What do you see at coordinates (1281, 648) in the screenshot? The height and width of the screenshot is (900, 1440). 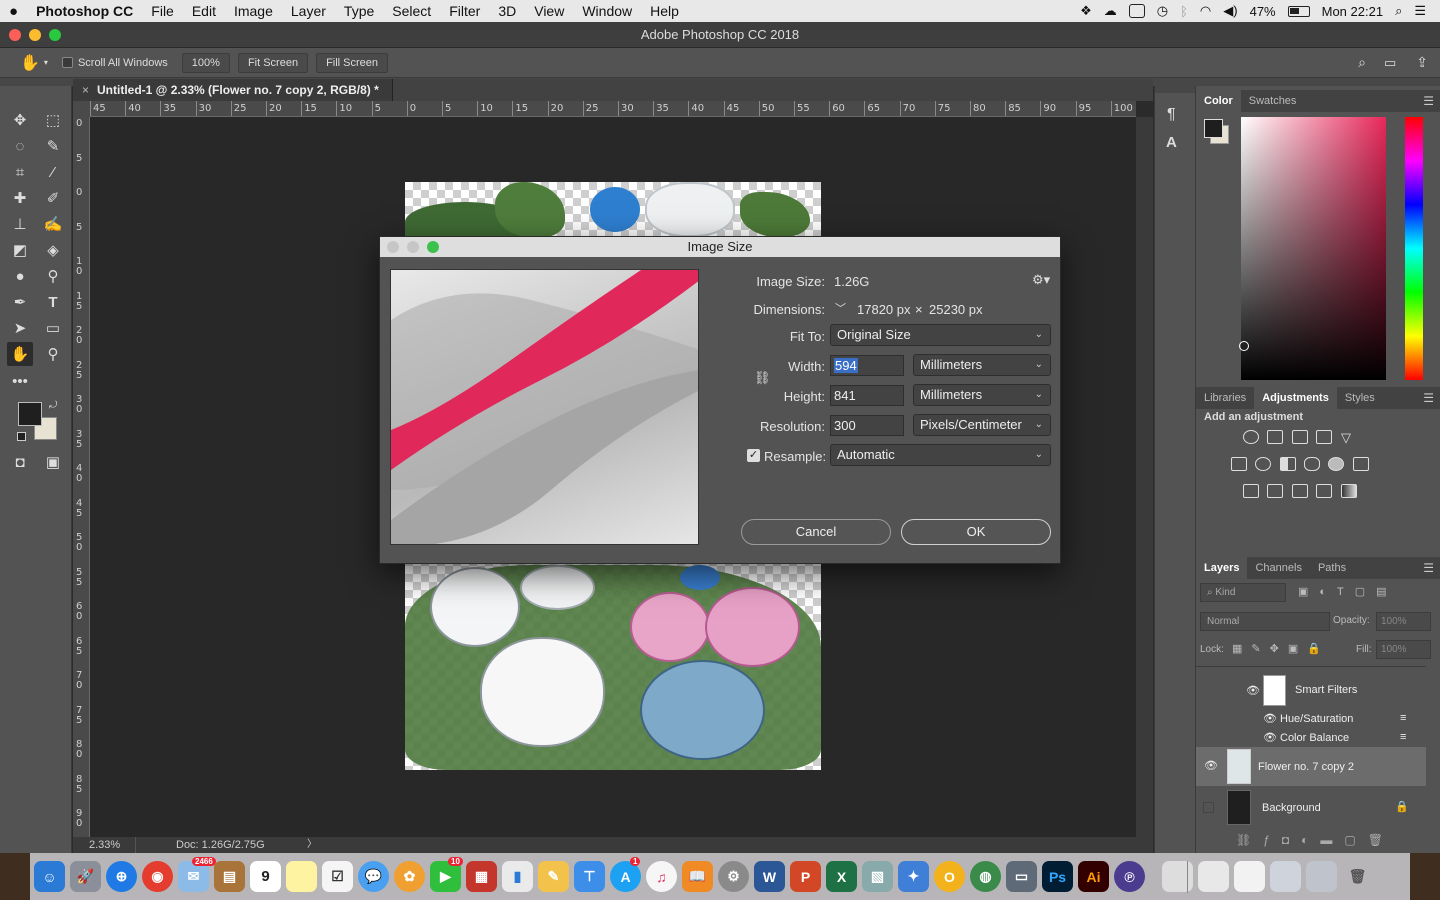 I see `lock-icons: ▦✎✥▣🔒` at bounding box center [1281, 648].